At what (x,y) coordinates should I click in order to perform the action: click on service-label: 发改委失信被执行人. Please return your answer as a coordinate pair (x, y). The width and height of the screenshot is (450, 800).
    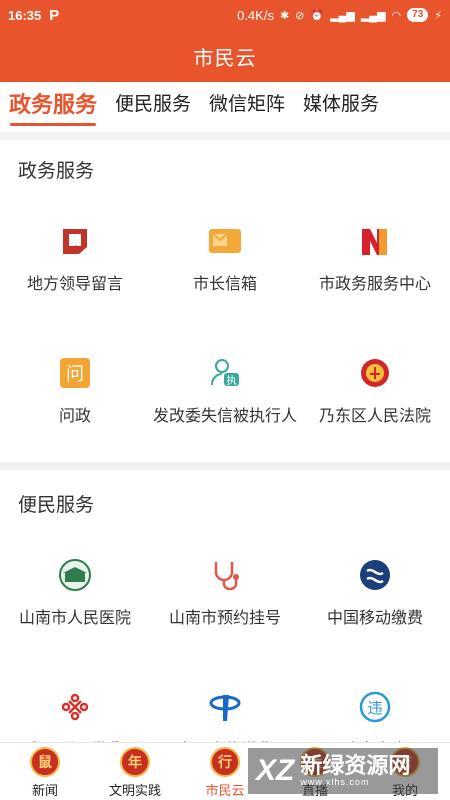
    Looking at the image, I should click on (224, 416).